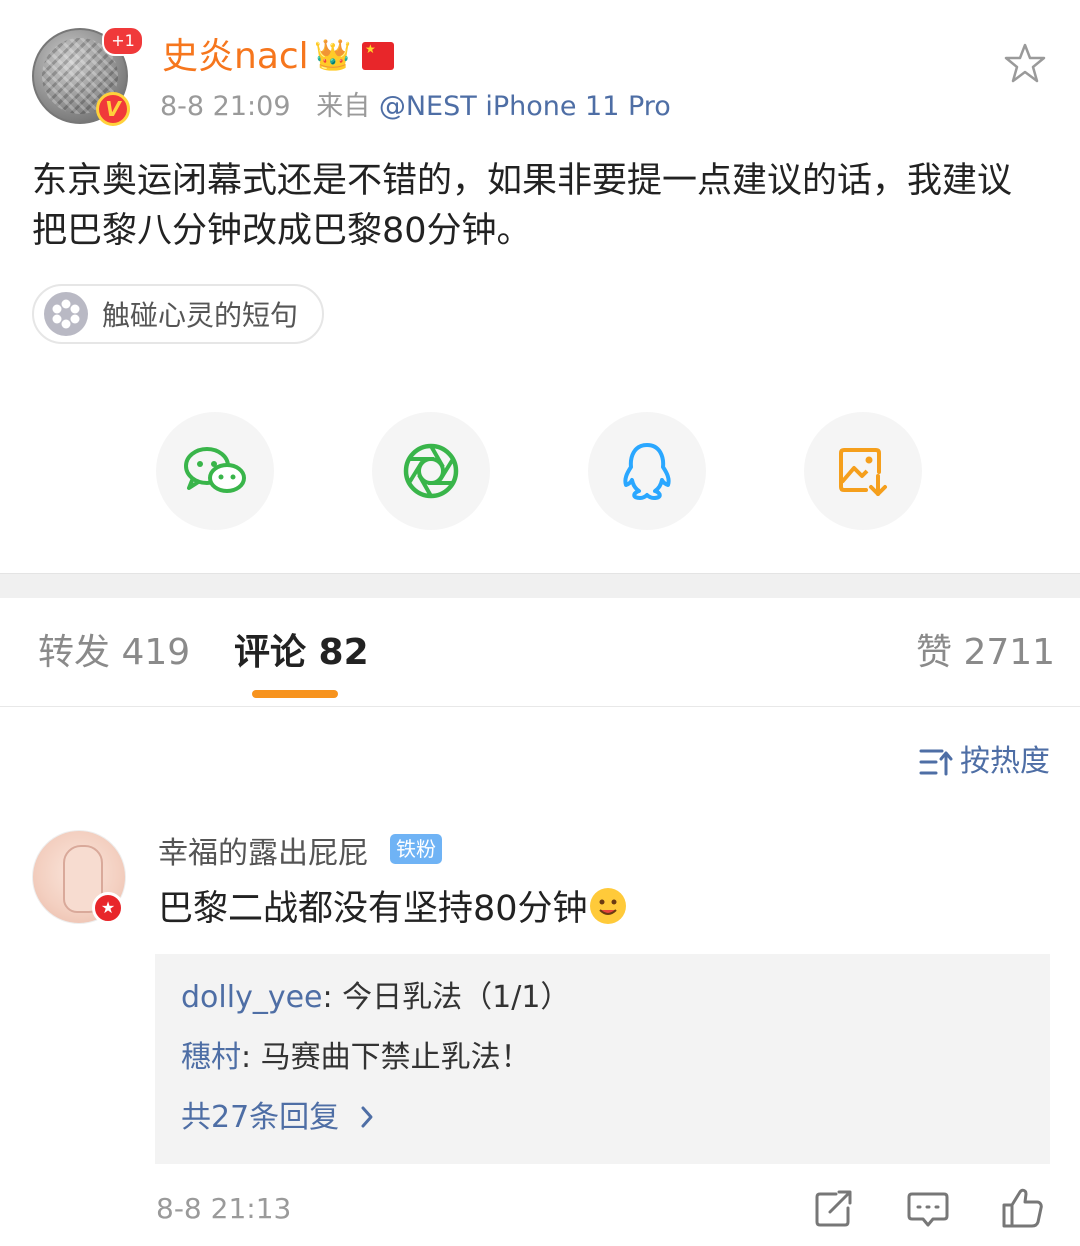  Describe the element at coordinates (260, 1117) in the screenshot. I see `view-all-replies-label: 共27条回复` at that location.